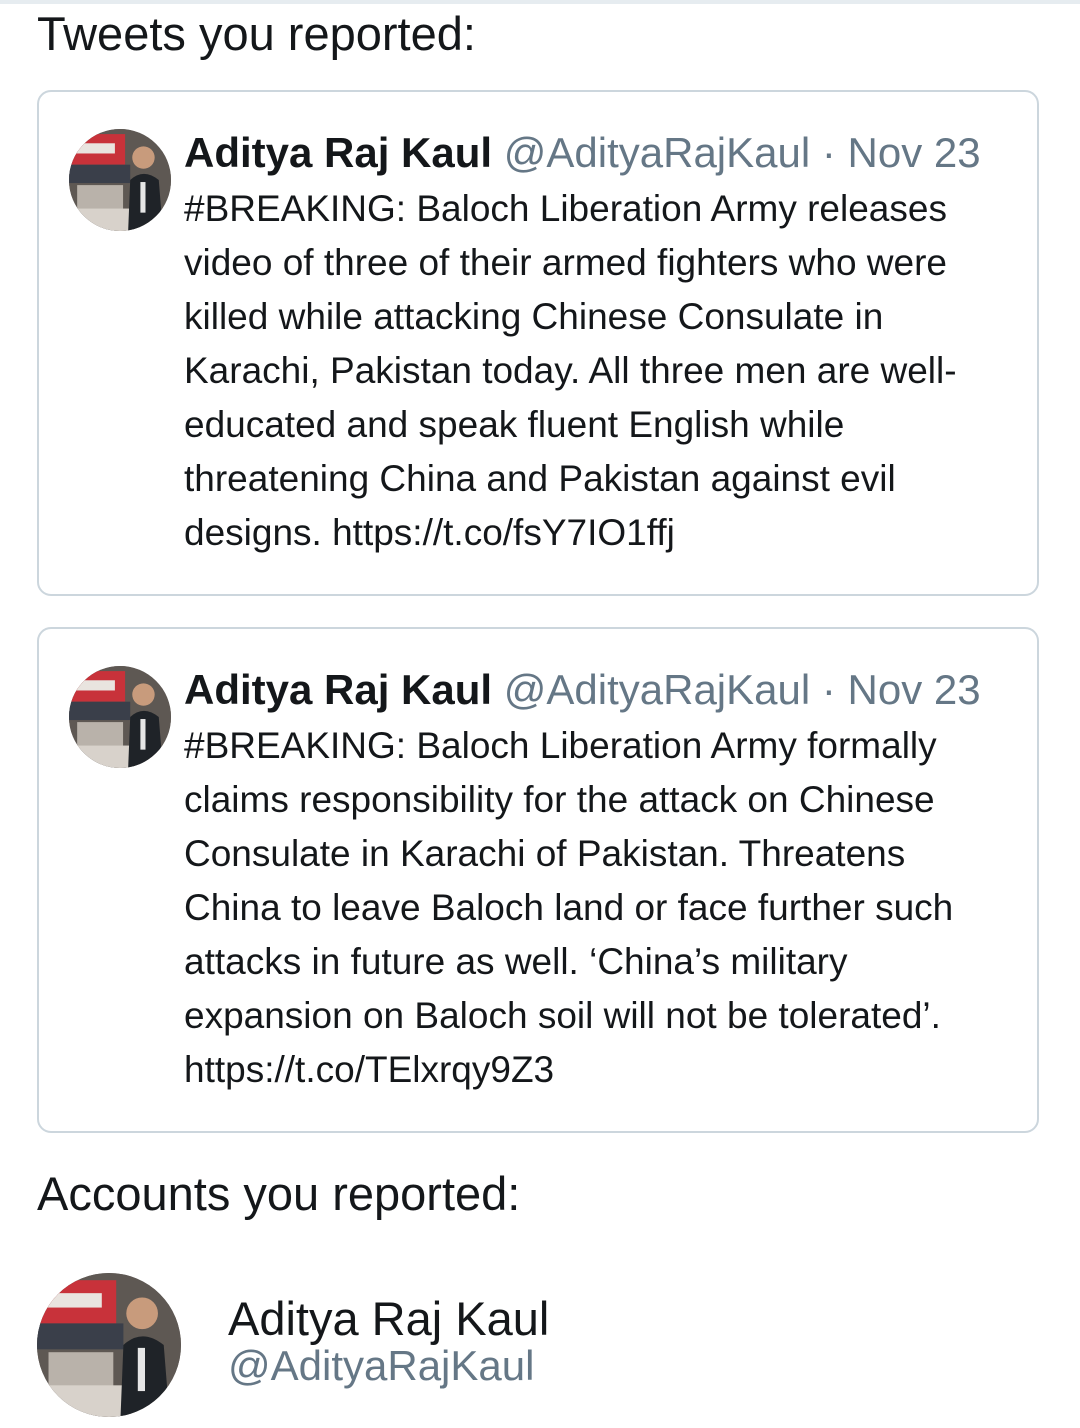  Describe the element at coordinates (381, 1366) in the screenshot. I see `account-handle: @AdityaRajKaul` at that location.